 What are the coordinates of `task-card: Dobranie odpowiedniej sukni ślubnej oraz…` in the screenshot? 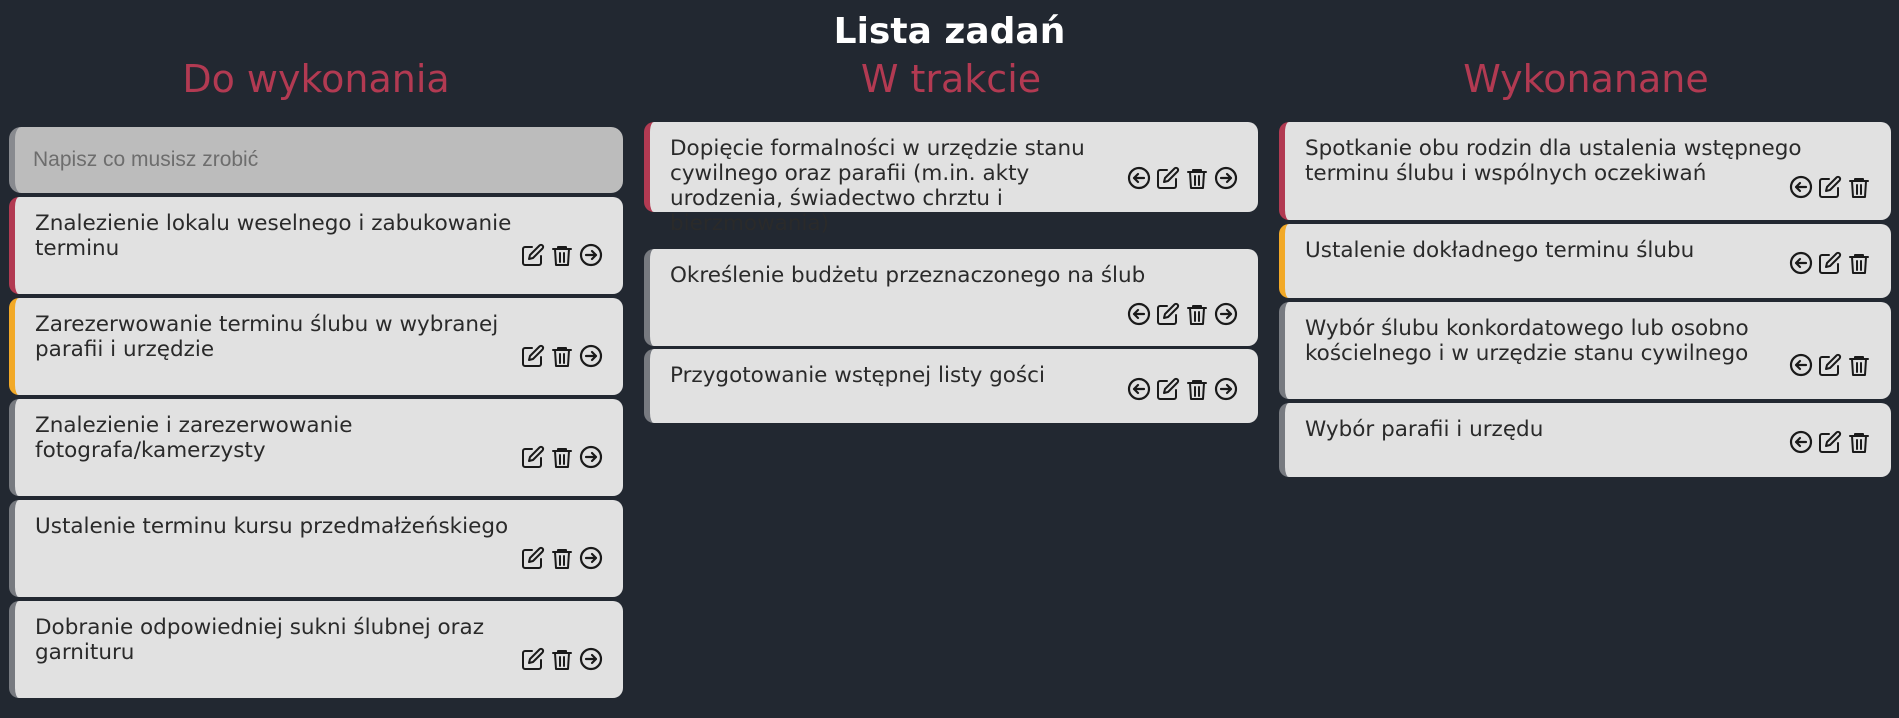 It's located at (316, 649).